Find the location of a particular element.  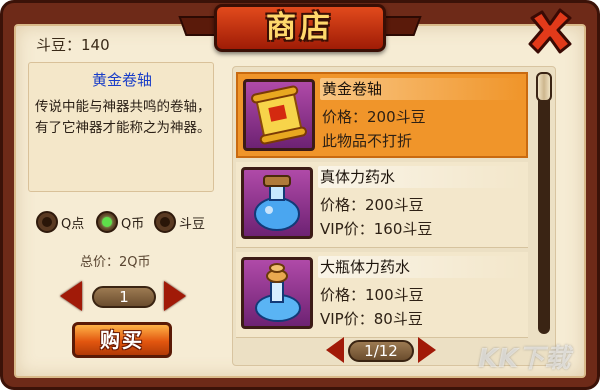

quantity-decrease-button is located at coordinates (71, 296).